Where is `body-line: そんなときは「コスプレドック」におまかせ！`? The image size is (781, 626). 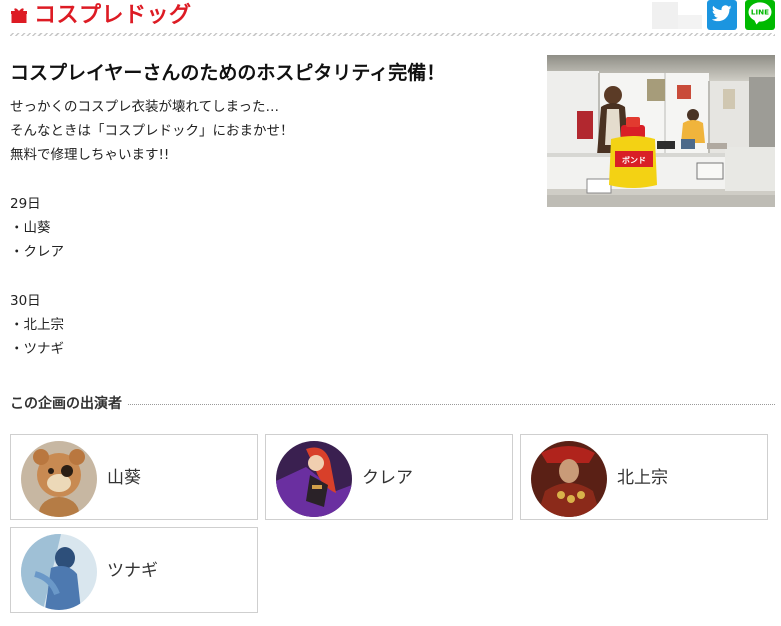
body-line: そんなときは「コスプレドック」におまかせ！ is located at coordinates (152, 131).